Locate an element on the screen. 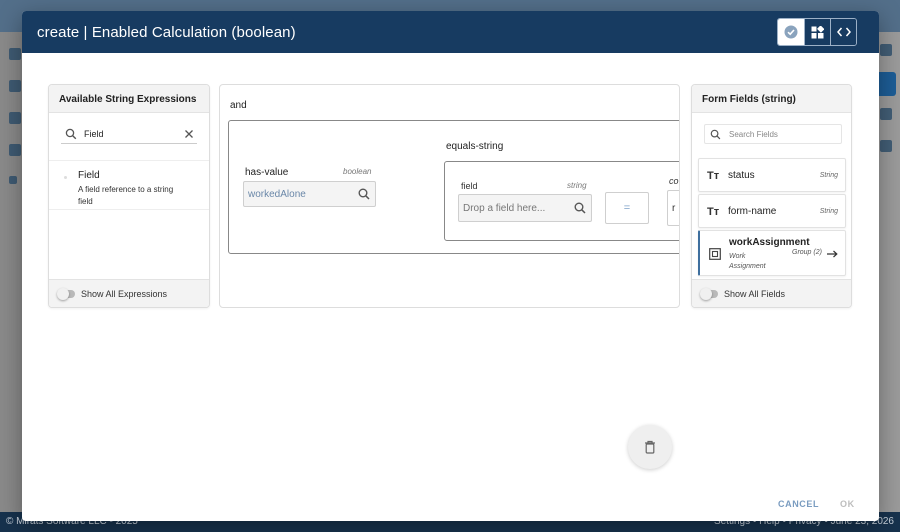  compare-value-text: r is located at coordinates (674, 208).